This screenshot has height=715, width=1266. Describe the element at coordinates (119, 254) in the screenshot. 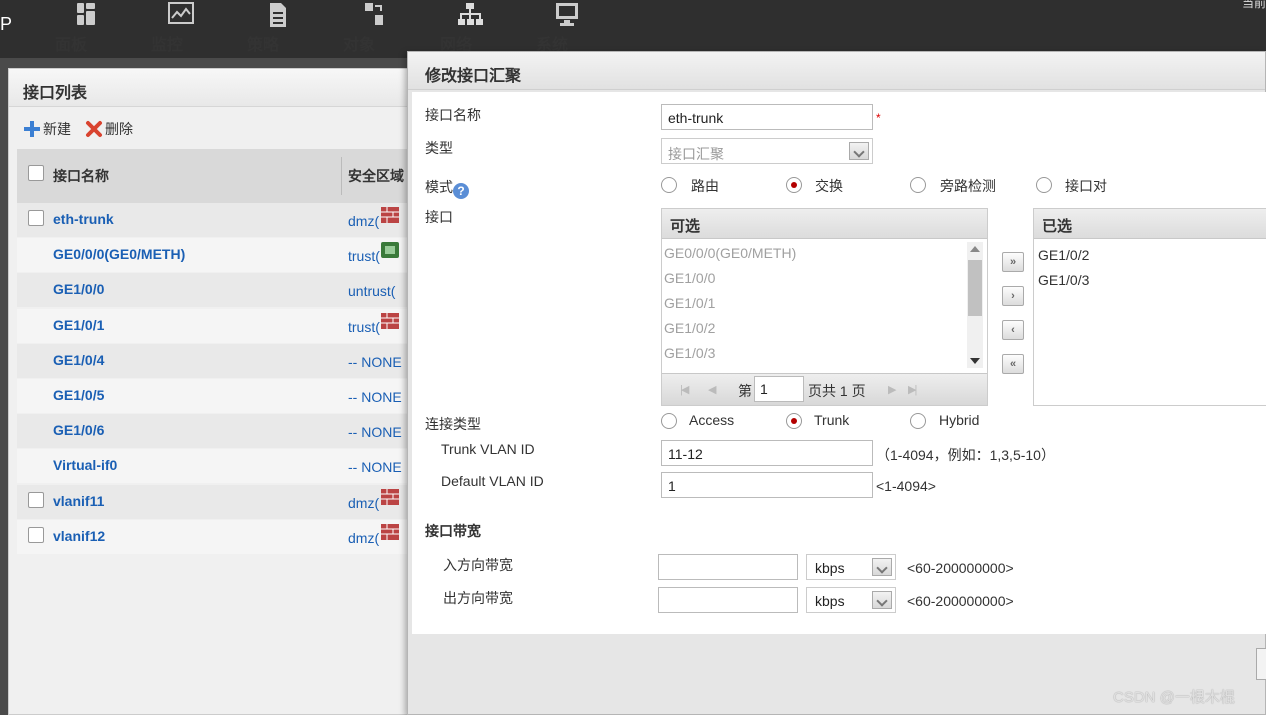

I see `interface-name-link: GE0/0/0(GE0/METH)` at that location.